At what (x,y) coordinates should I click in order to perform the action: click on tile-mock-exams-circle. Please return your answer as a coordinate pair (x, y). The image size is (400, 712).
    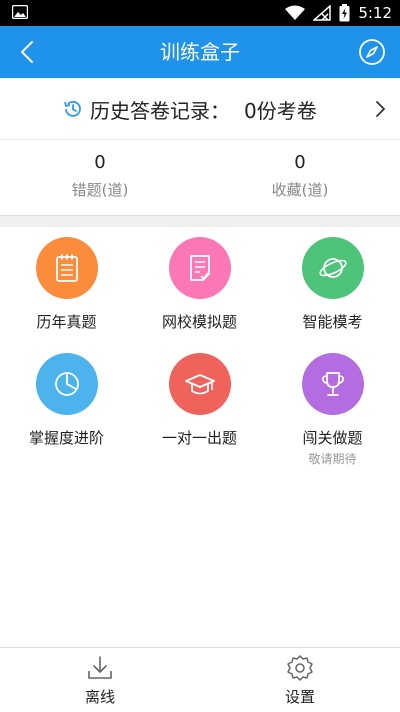
    Looking at the image, I should click on (200, 268).